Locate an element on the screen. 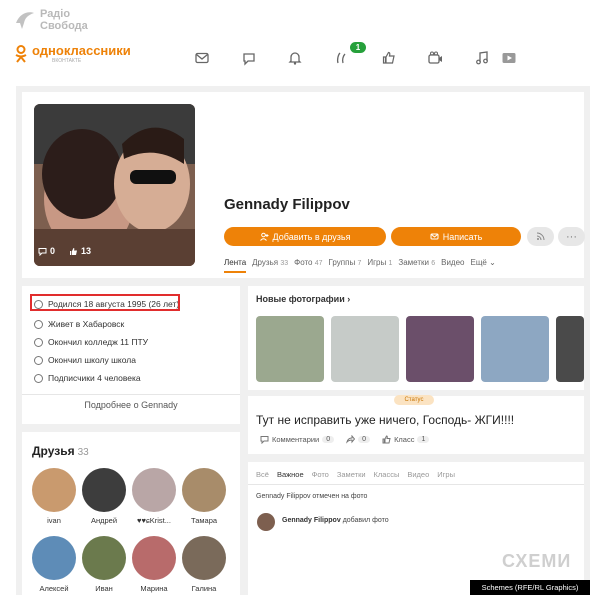 The image size is (590, 595). write-message-label: Написать is located at coordinates (462, 236).